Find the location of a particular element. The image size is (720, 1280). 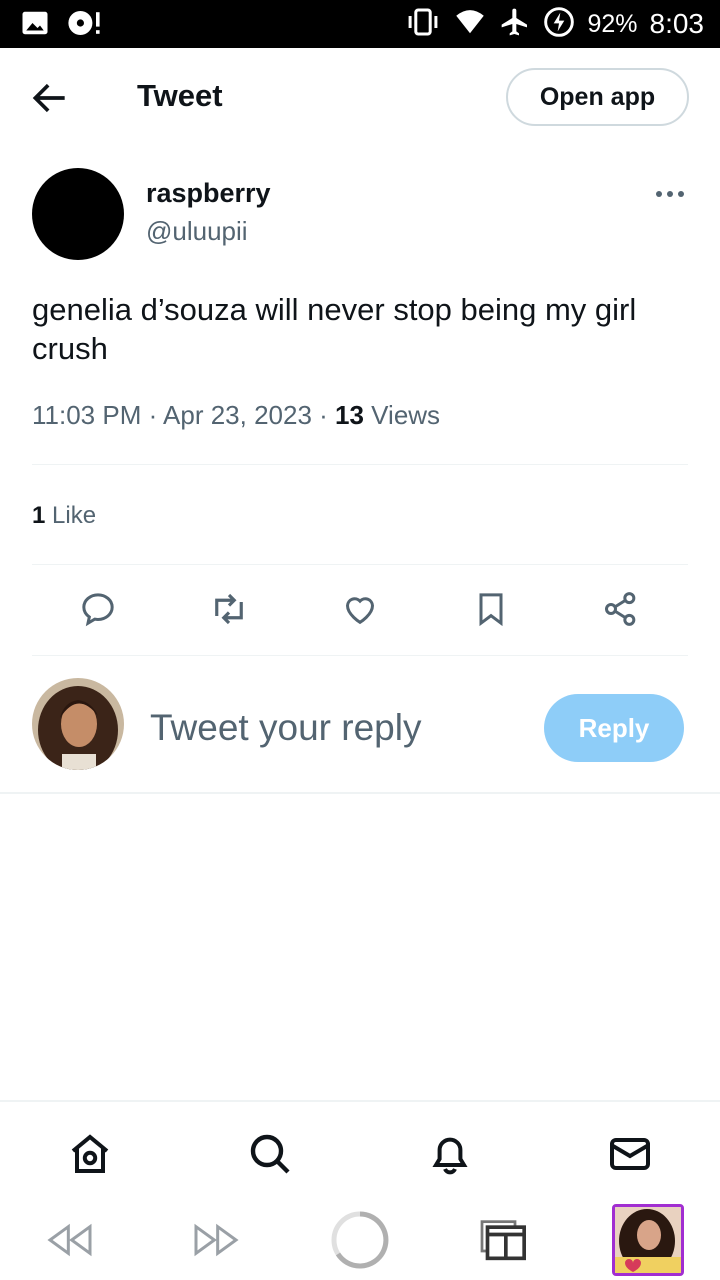

header: Tweet Open app is located at coordinates (360, 98).